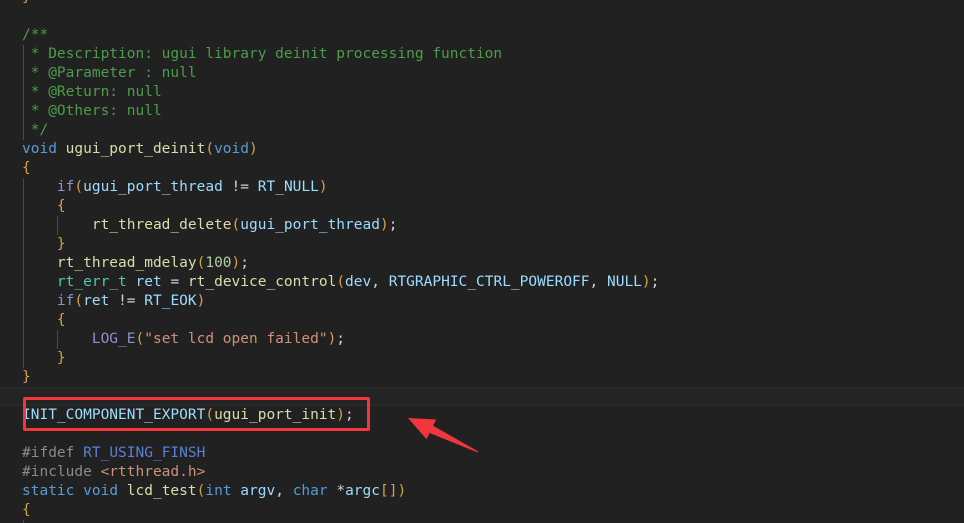 Image resolution: width=964 pixels, height=523 pixels. What do you see at coordinates (113, 339) in the screenshot?
I see `code-token: LOG_E` at bounding box center [113, 339].